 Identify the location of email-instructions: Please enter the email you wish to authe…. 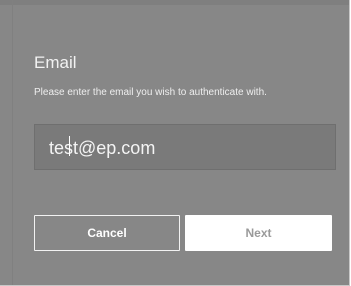
(150, 92).